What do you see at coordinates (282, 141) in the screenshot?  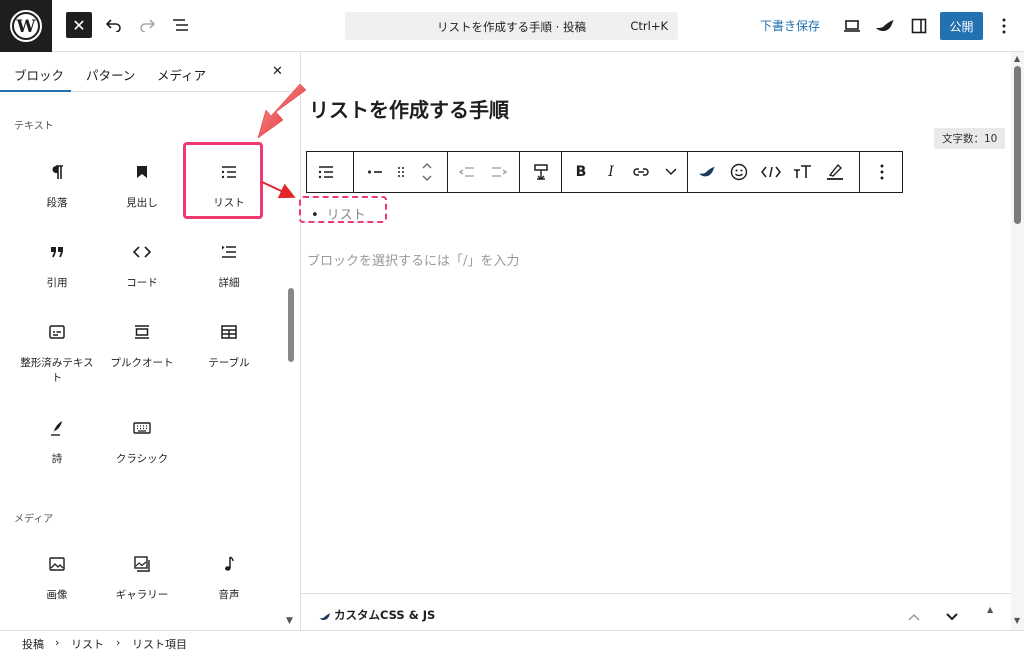 I see `annotation-arrows` at bounding box center [282, 141].